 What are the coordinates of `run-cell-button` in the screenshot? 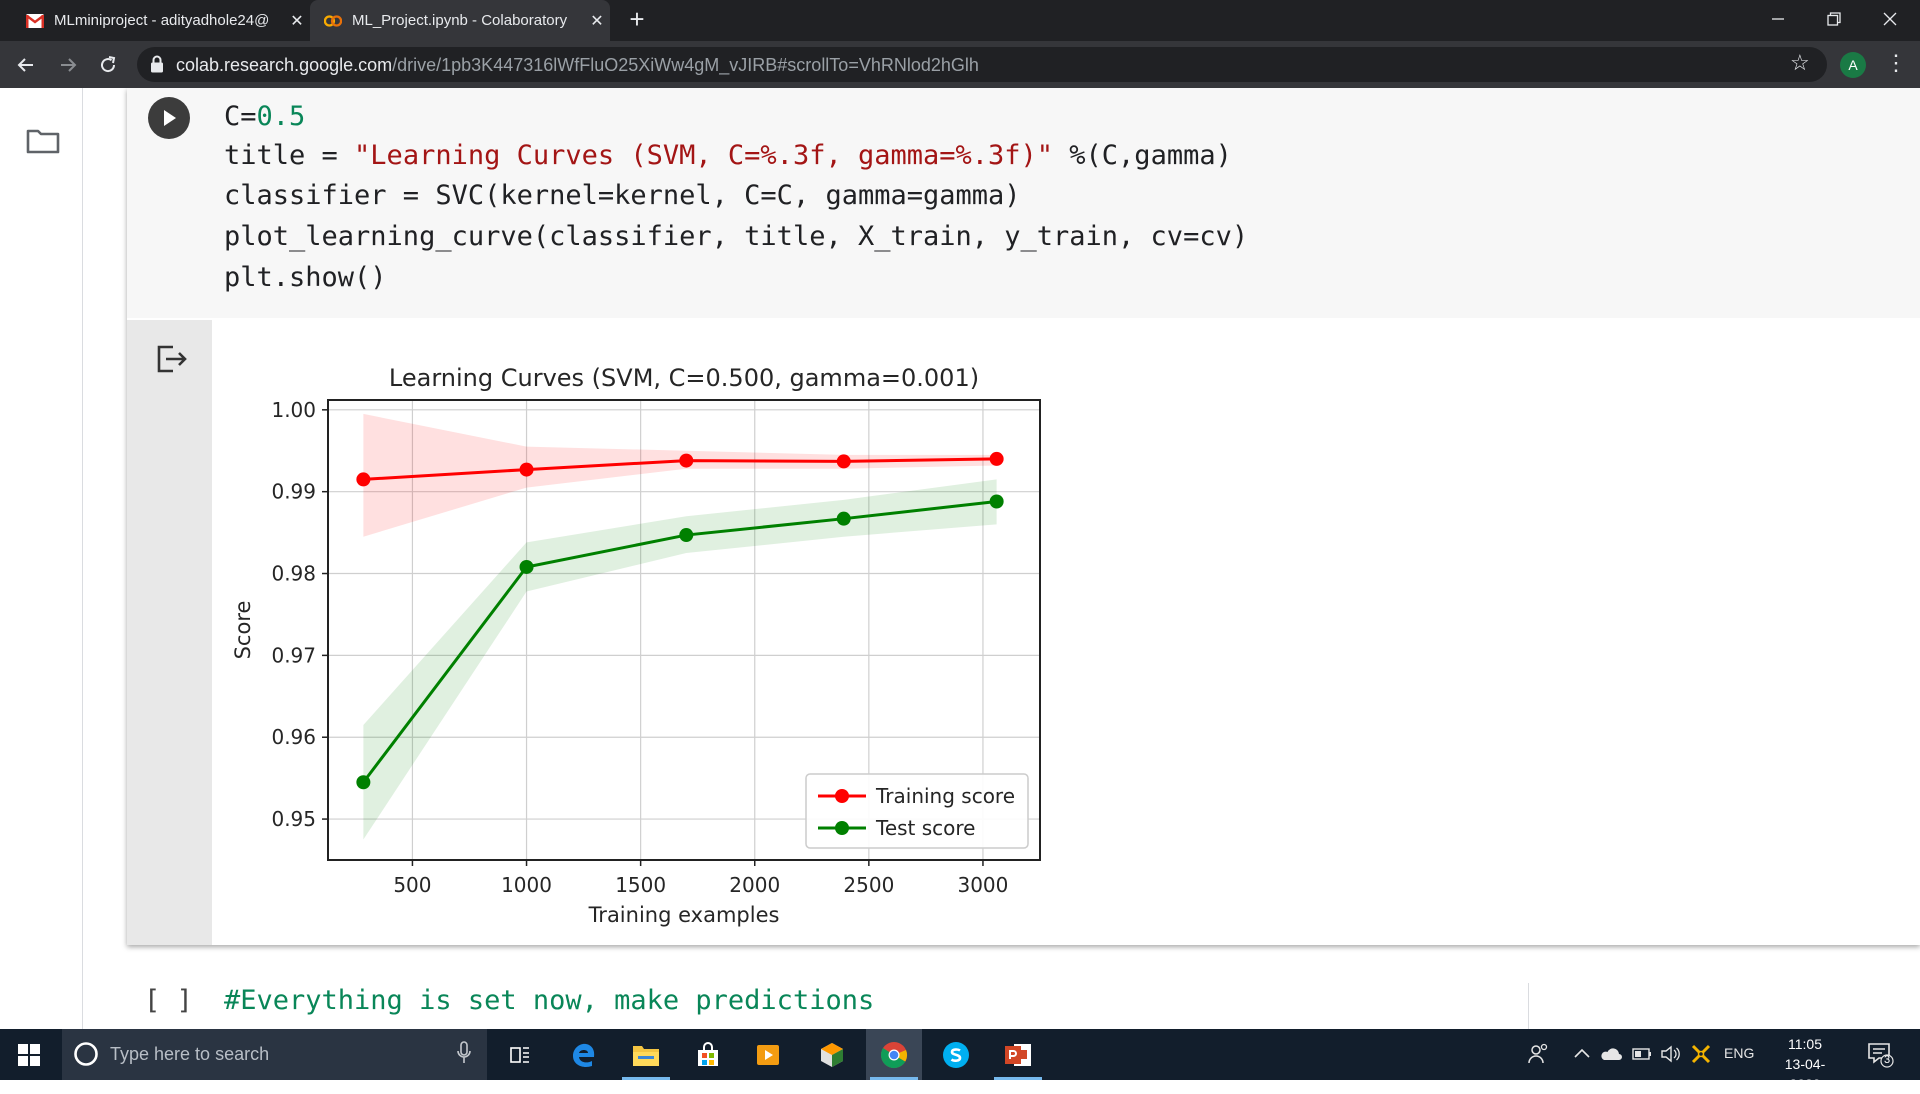 It's located at (169, 118).